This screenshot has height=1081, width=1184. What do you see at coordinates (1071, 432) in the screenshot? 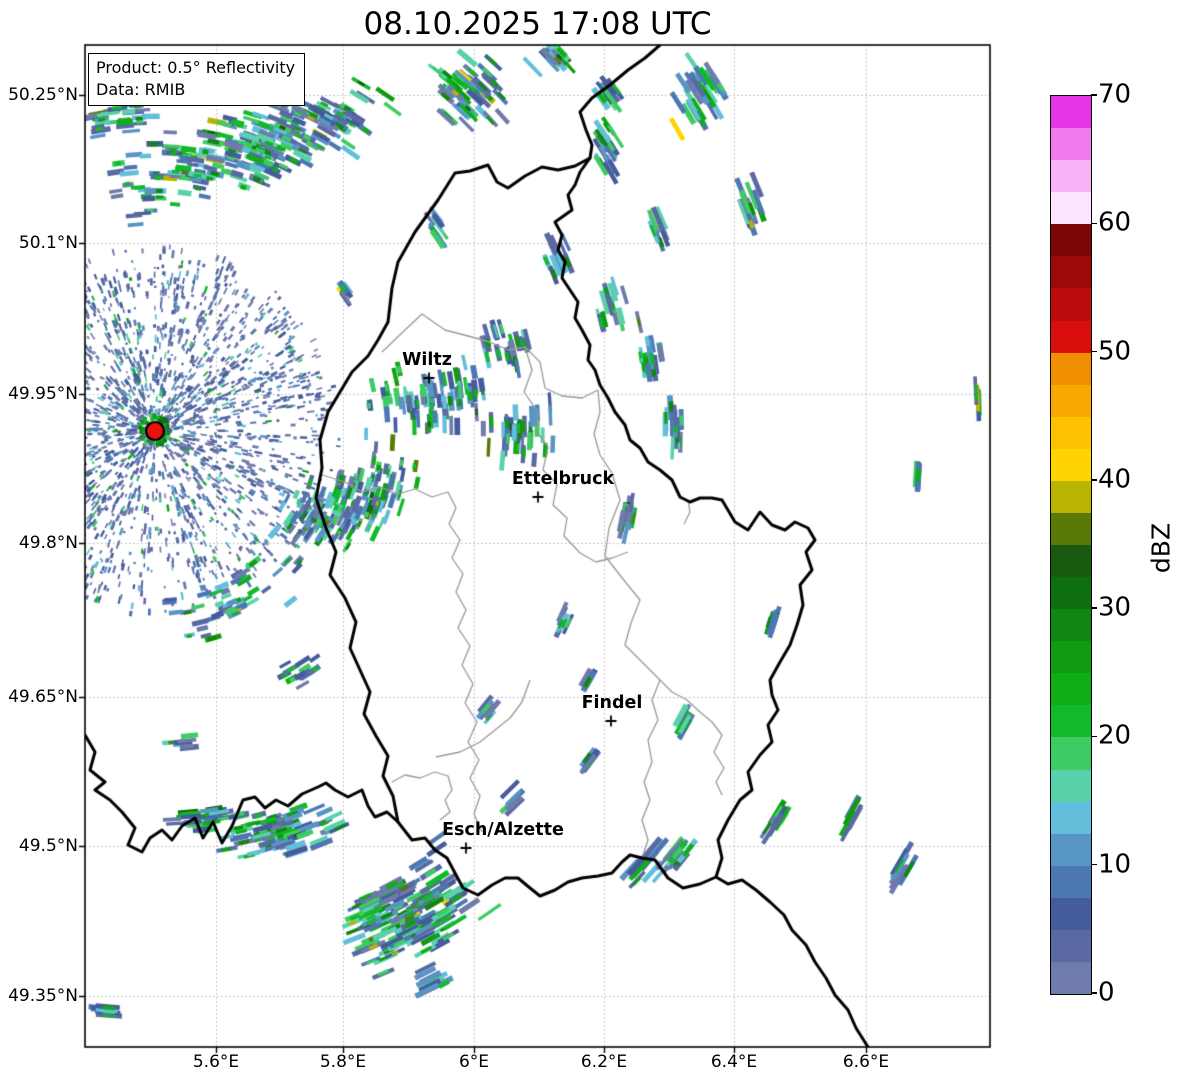
I see `colorbar-band-42.5dbz` at bounding box center [1071, 432].